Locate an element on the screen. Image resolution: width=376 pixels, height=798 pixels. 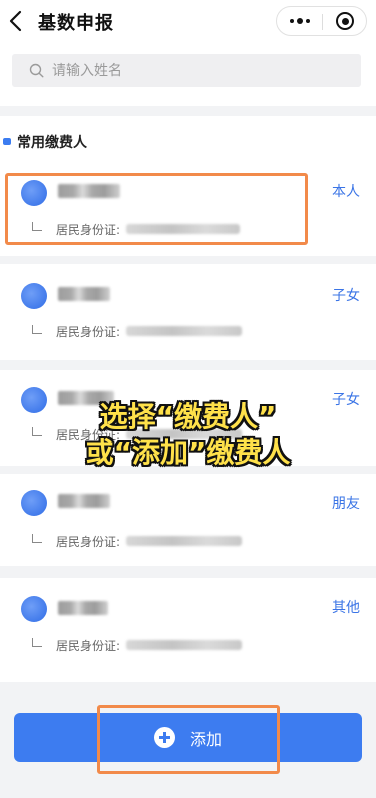
nav-bar: 基数申报 is located at coordinates (188, 22).